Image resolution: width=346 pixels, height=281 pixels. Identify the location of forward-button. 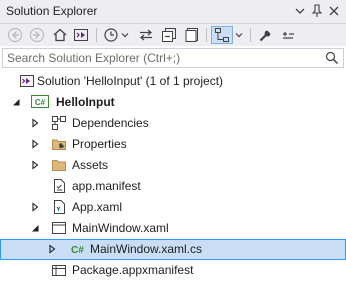
(37, 35).